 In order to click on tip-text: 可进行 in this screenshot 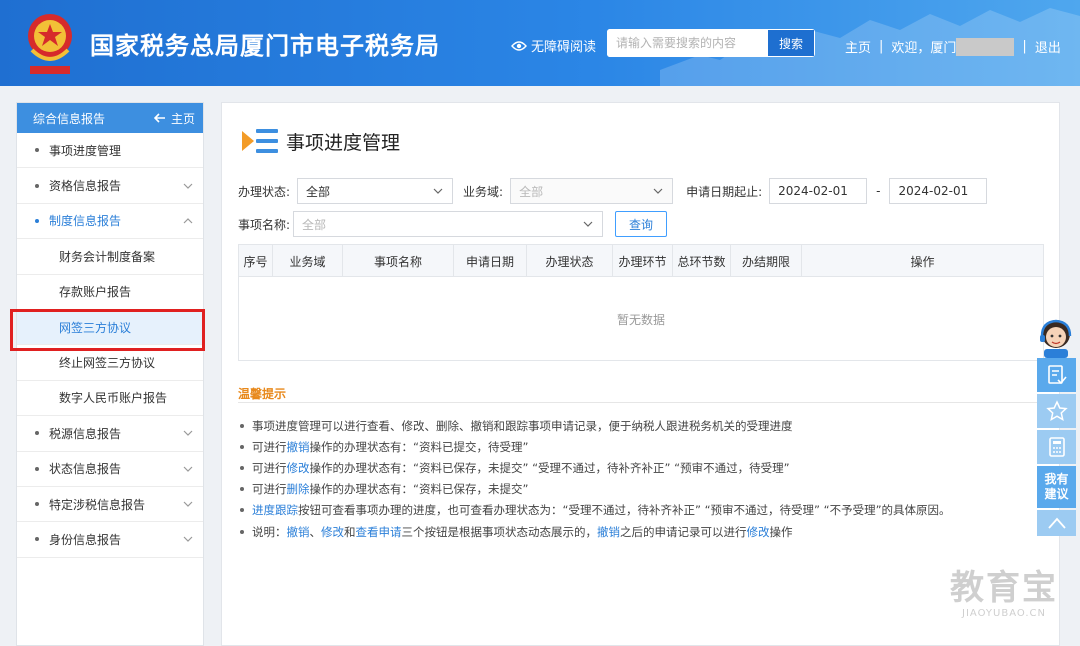, I will do `click(269, 467)`.